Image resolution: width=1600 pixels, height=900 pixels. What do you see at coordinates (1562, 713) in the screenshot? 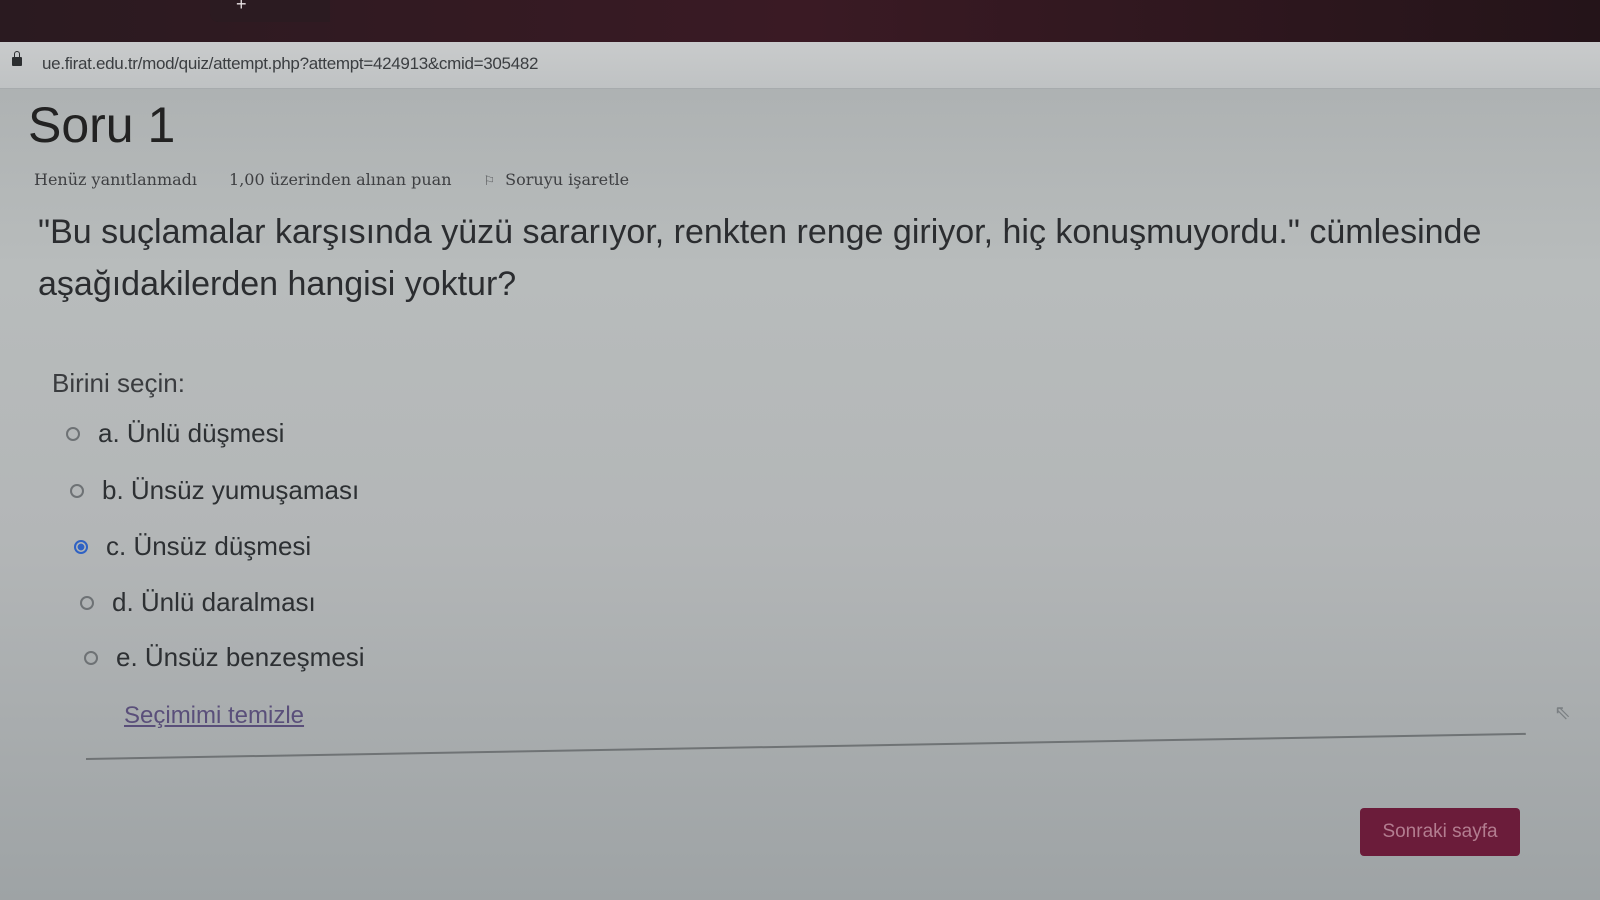
I see `mouse-cursor-icon: ⇖` at bounding box center [1562, 713].